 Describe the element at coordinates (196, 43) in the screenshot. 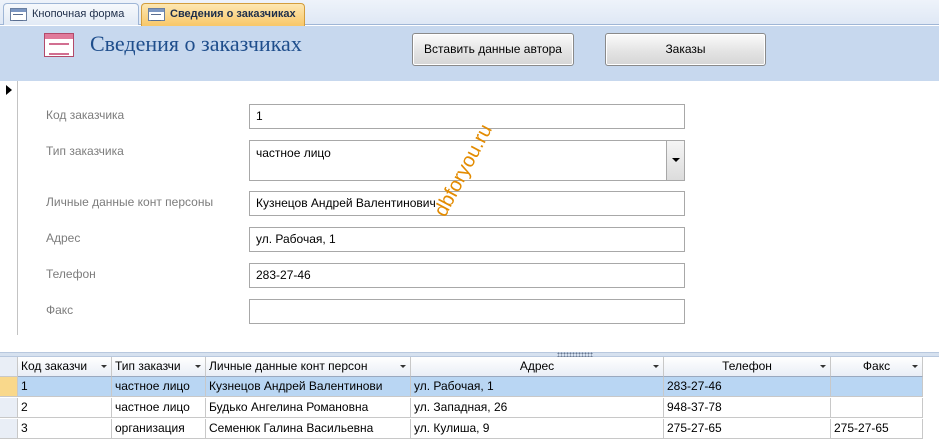

I see `page-title: Сведения о заказчиках` at that location.